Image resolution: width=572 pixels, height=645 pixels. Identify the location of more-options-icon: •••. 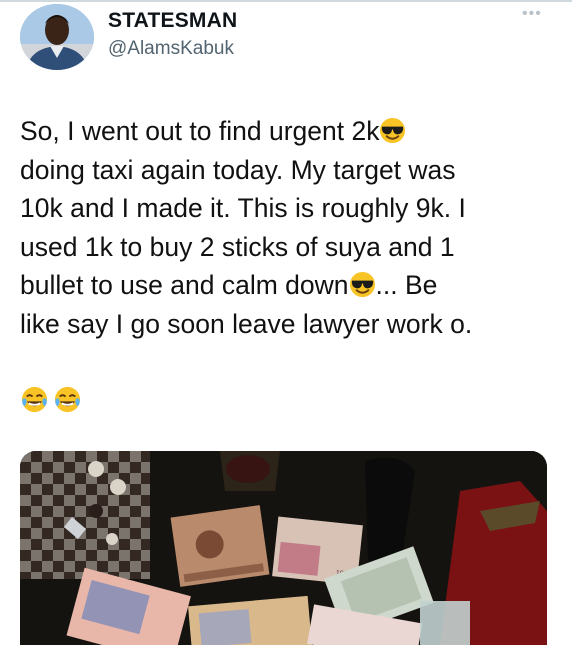
(532, 14).